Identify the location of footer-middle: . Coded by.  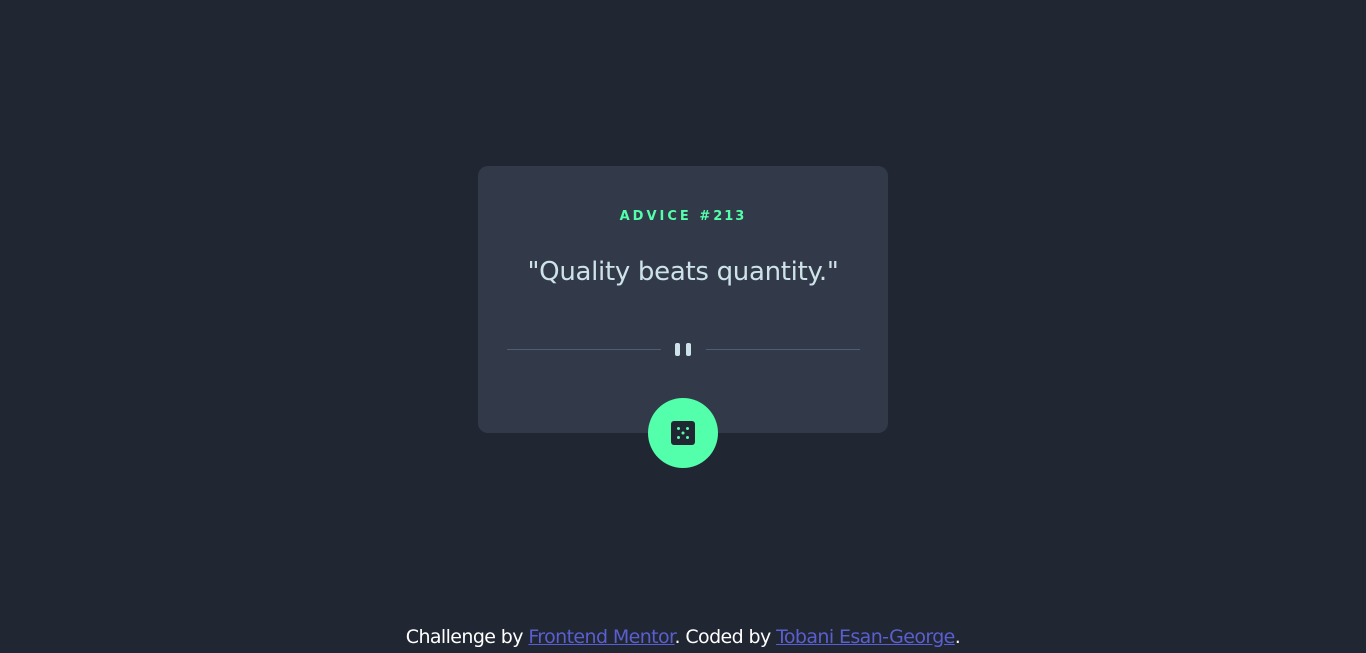
(725, 637).